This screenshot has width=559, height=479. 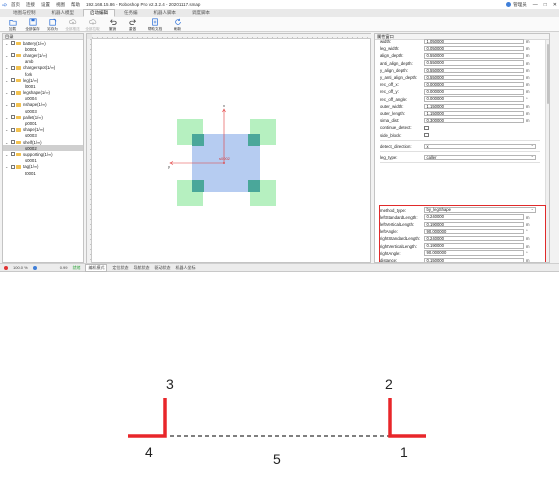 What do you see at coordinates (165, 13) in the screenshot?
I see `tab-robot-script: 机器人脚本` at bounding box center [165, 13].